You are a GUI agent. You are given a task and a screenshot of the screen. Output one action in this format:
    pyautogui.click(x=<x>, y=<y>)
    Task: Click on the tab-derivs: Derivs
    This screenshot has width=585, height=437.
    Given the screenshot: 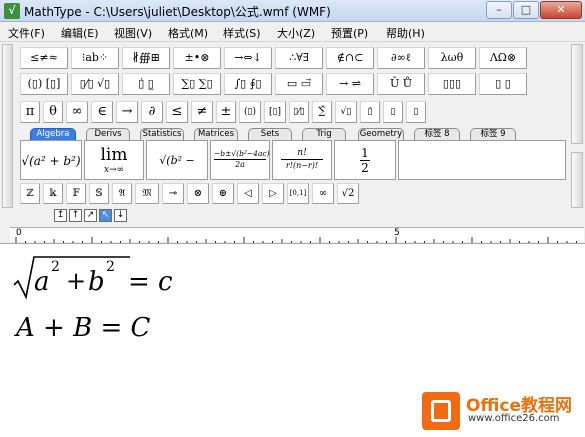 What is the action you would take?
    pyautogui.click(x=108, y=134)
    